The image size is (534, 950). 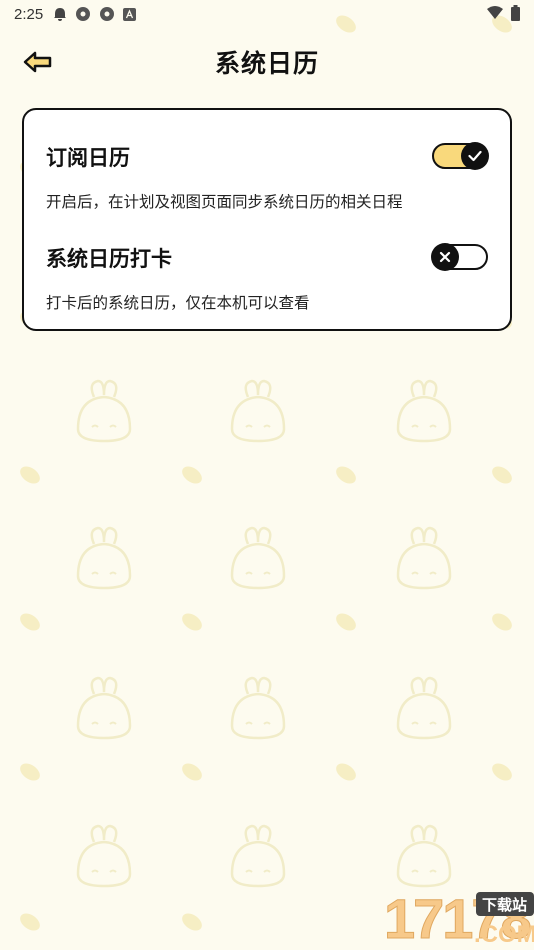 What do you see at coordinates (267, 14) in the screenshot?
I see `status-bar: 2:25` at bounding box center [267, 14].